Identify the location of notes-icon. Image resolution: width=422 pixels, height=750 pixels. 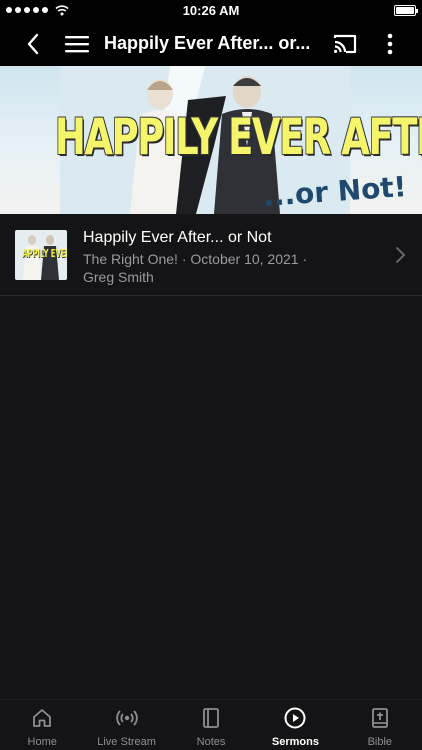
(211, 718).